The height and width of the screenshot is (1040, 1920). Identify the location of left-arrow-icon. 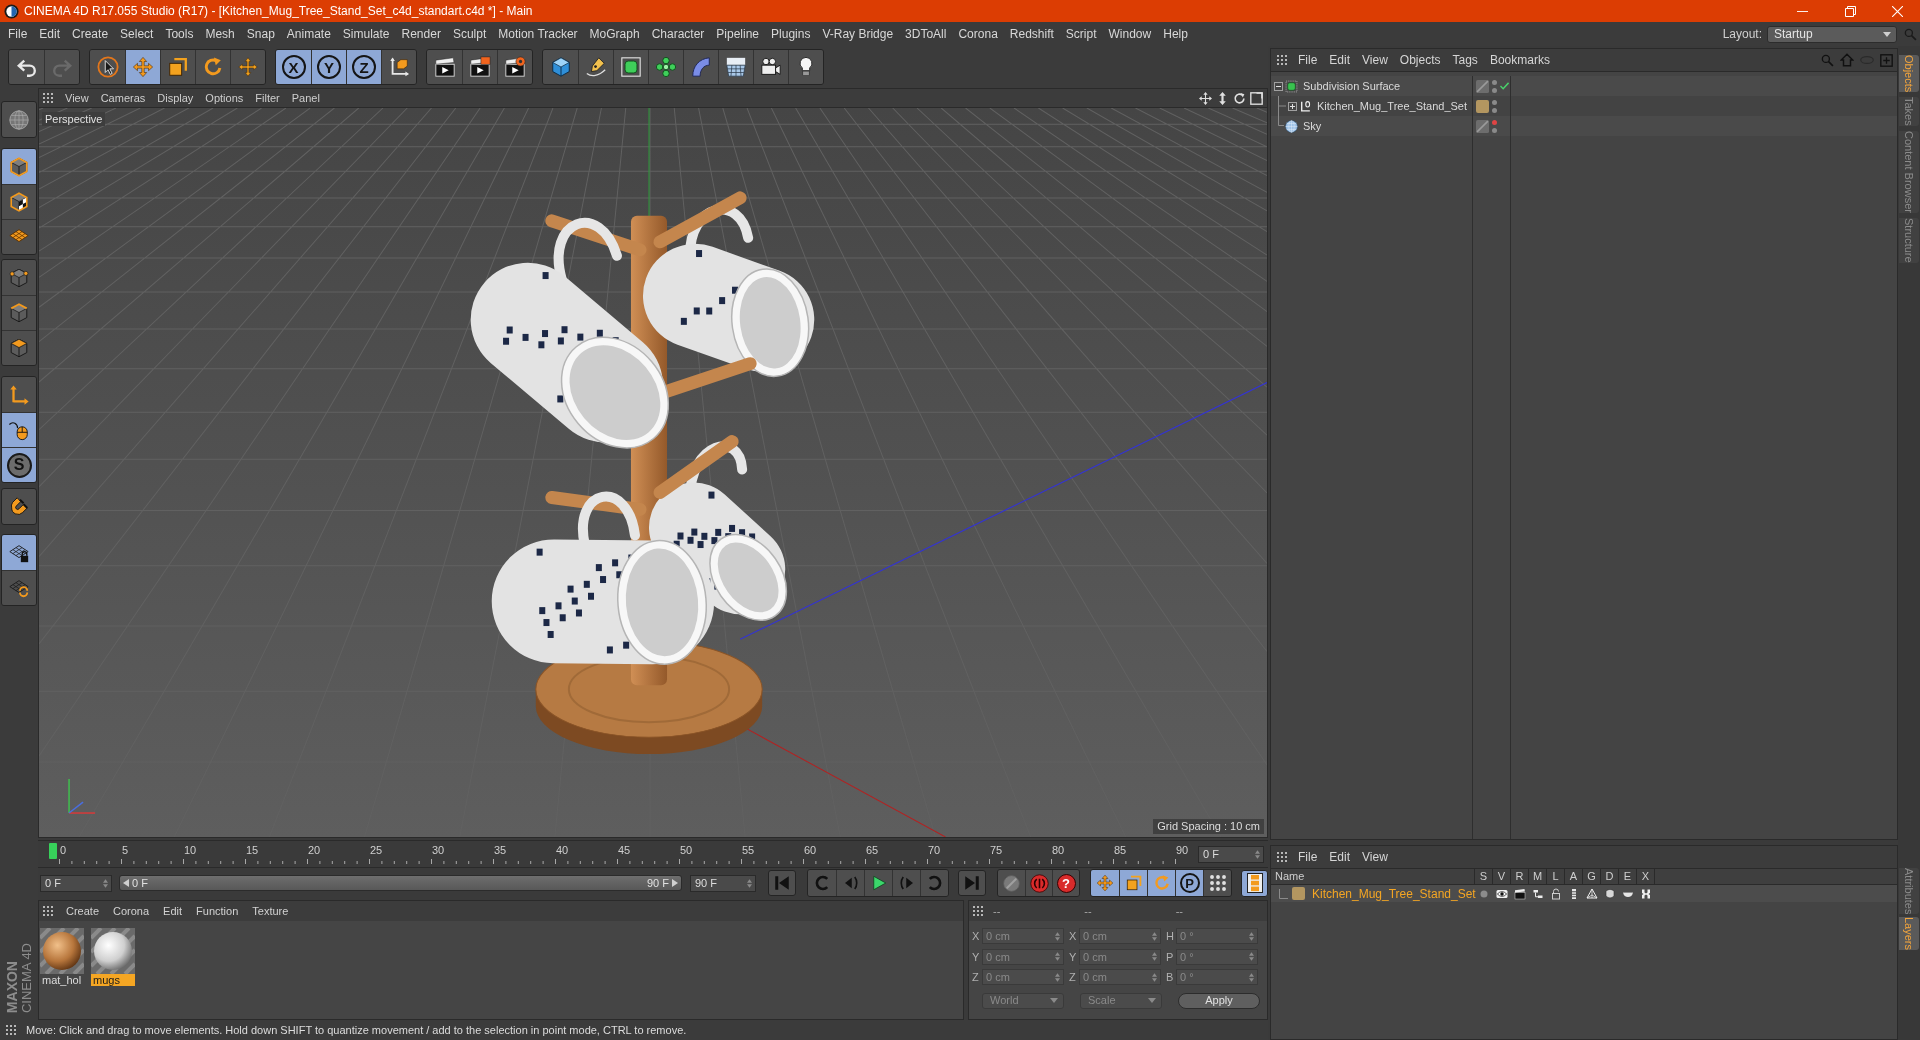
(126, 883).